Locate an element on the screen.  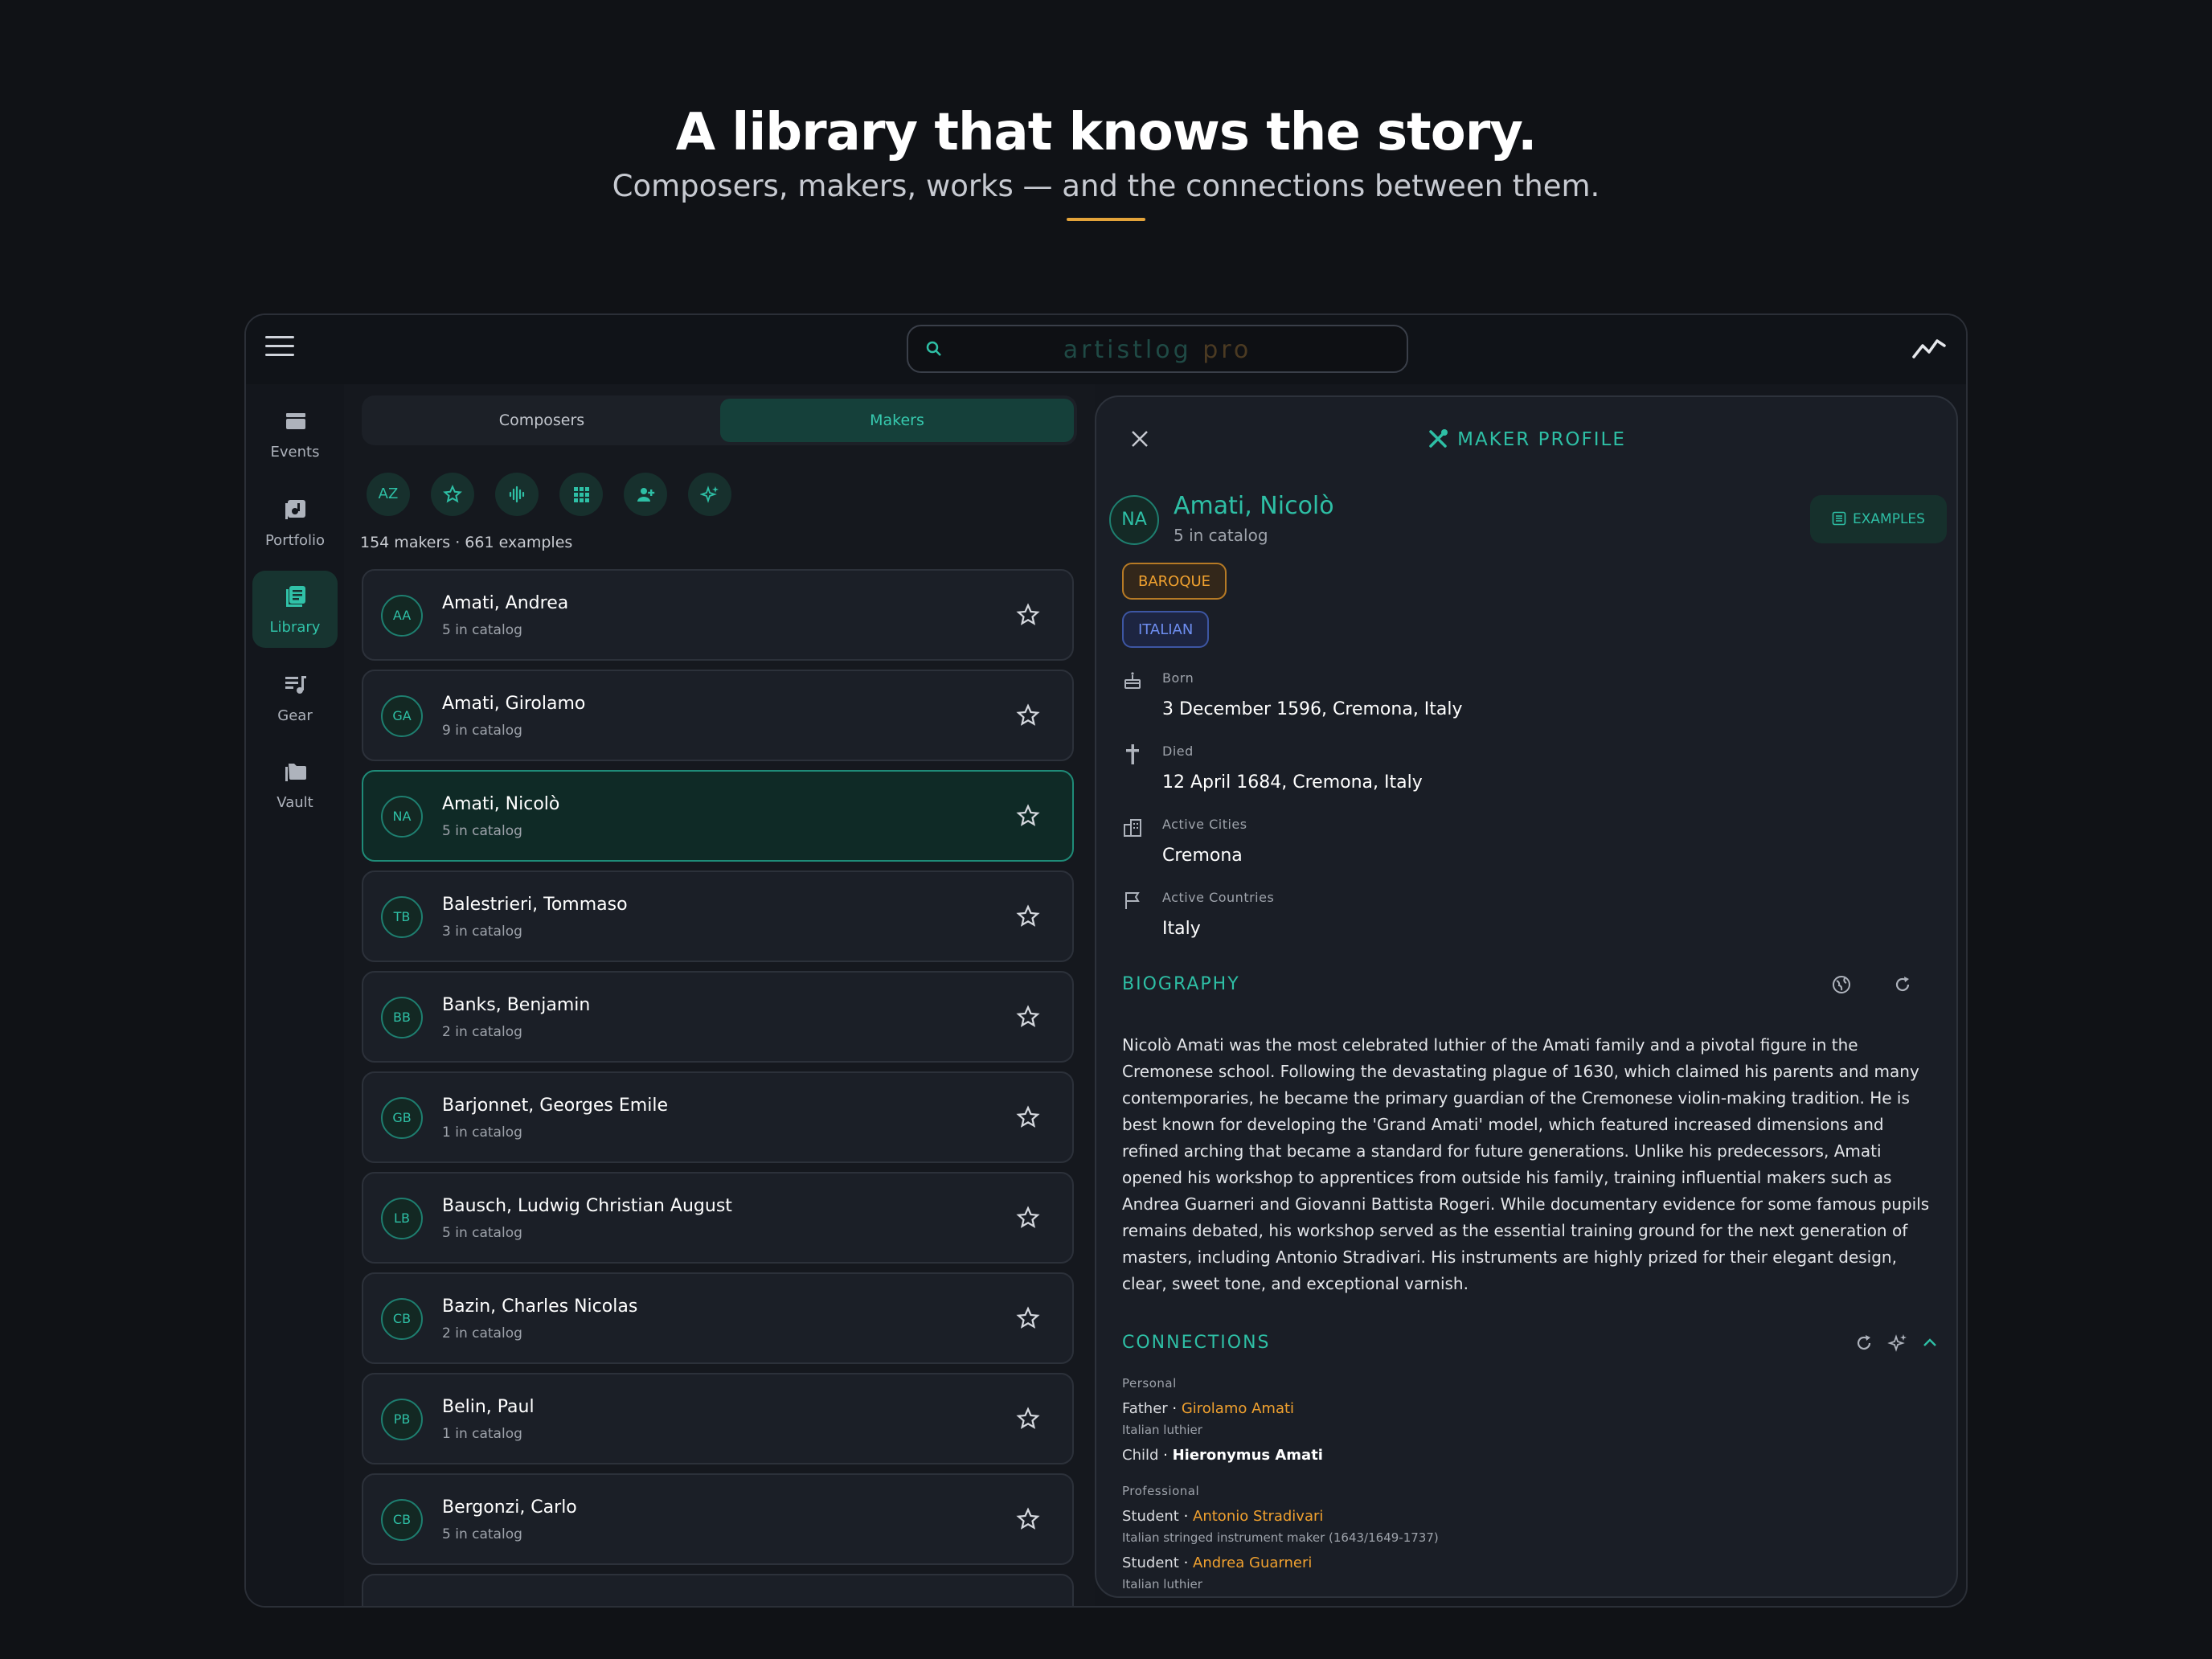
maker-row: GB Barjonnet, Georges Emile 1 in catalog is located at coordinates (718, 1117).